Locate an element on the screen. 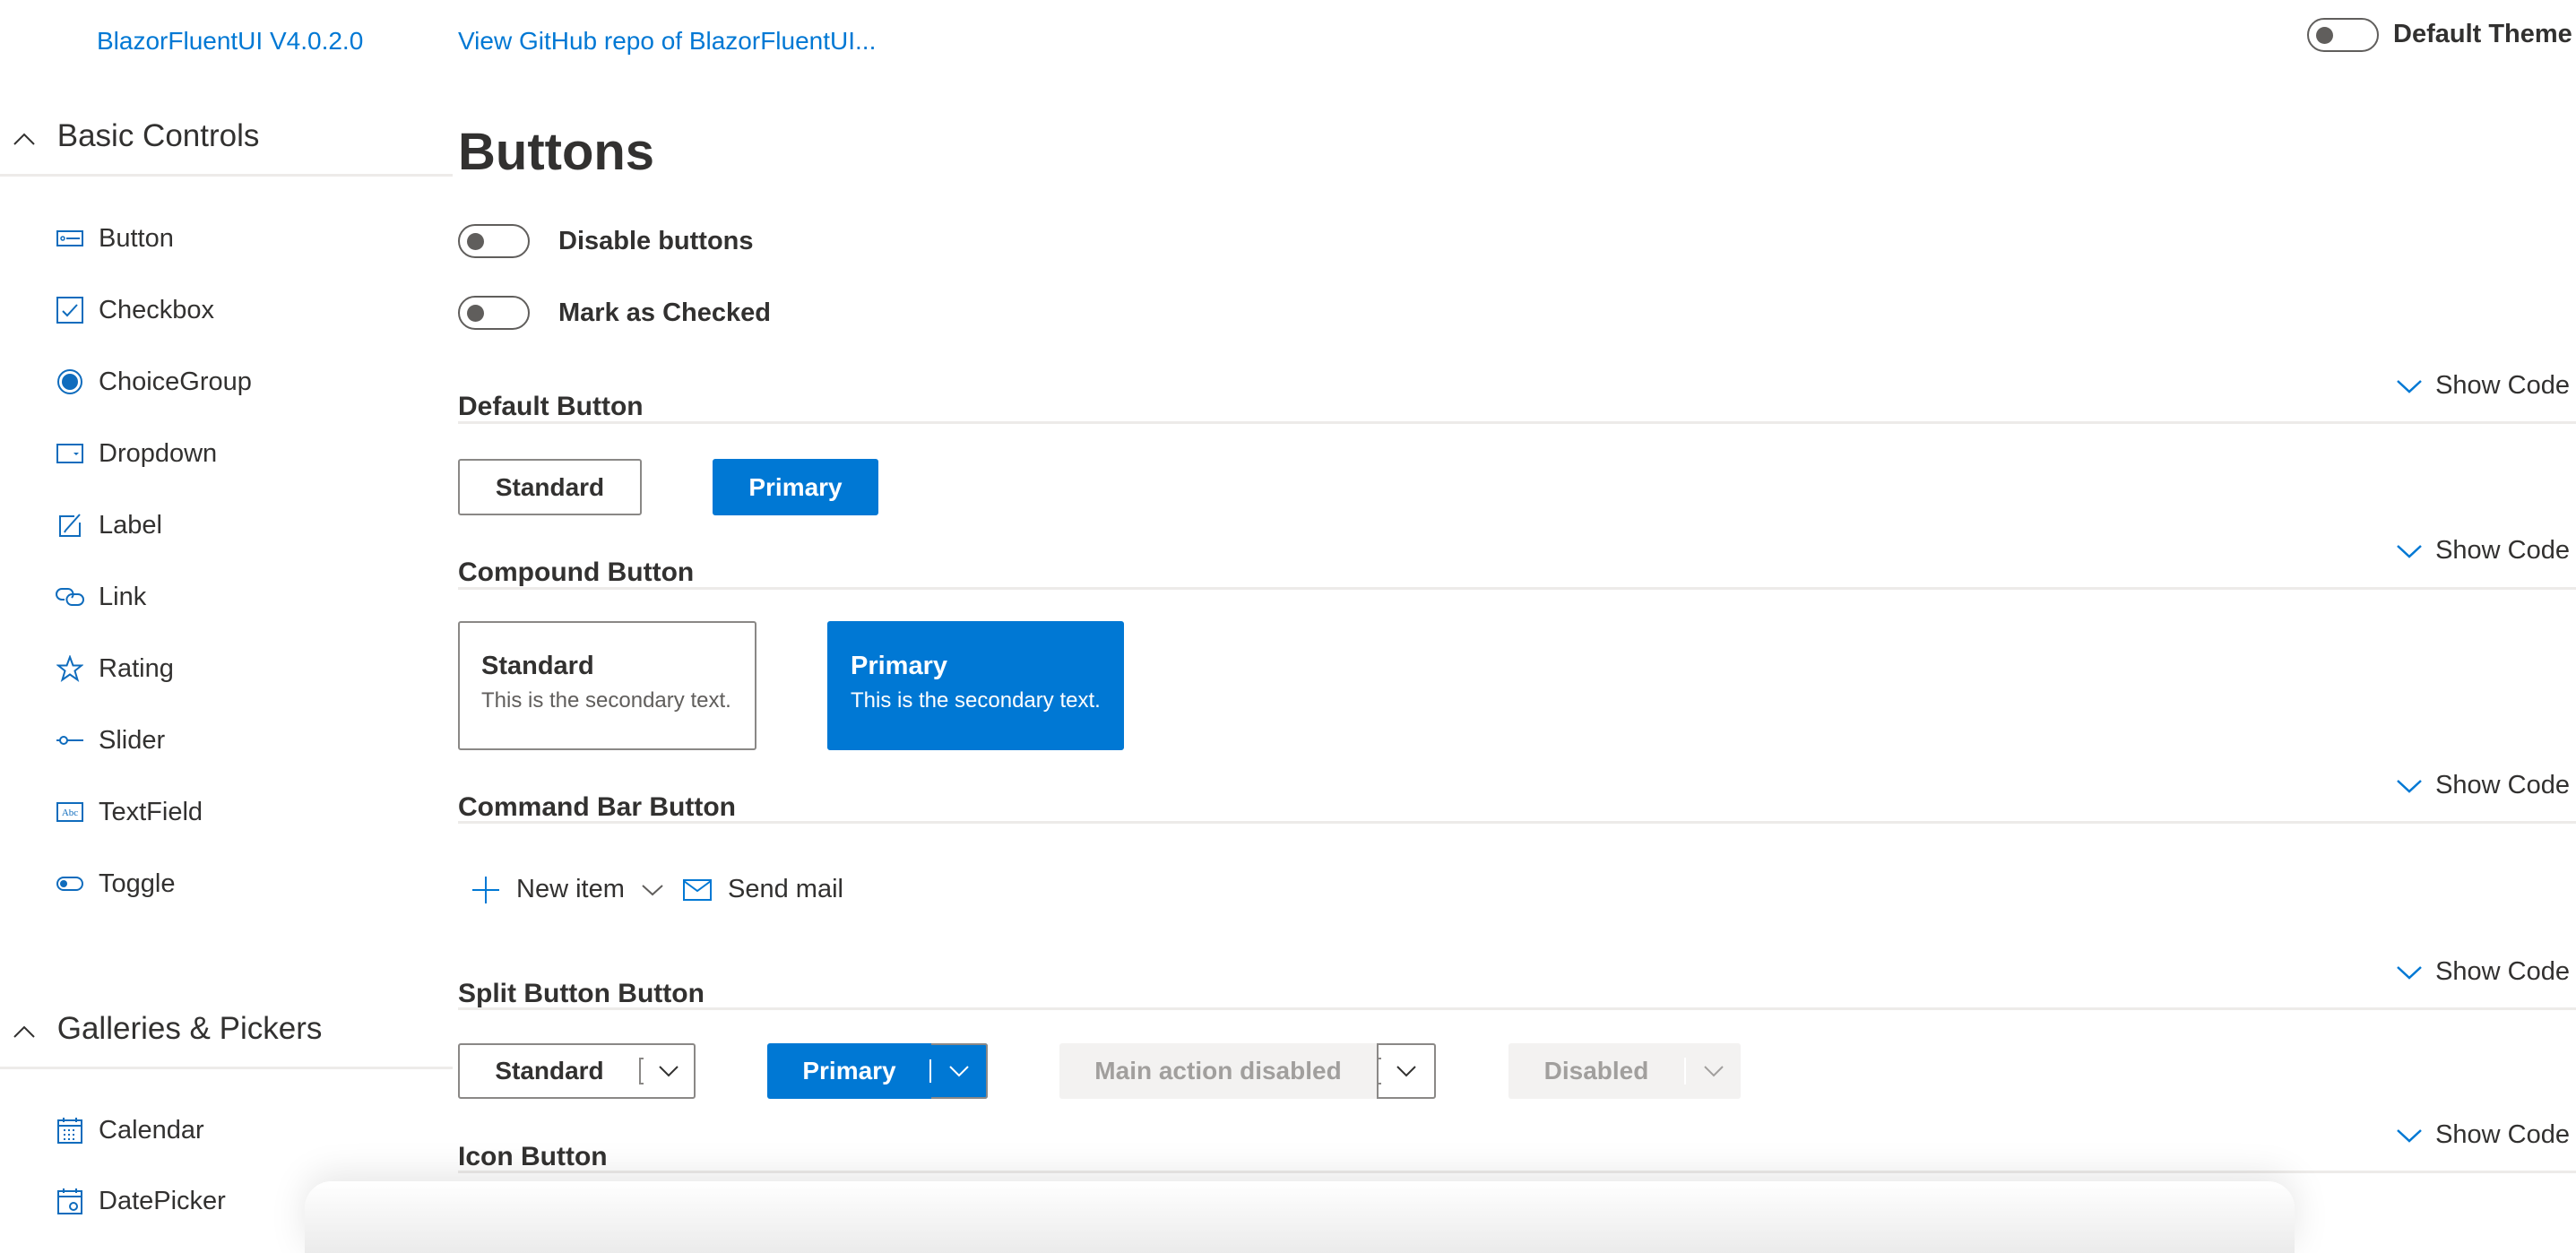 This screenshot has height=1253, width=2576. command-label: New item is located at coordinates (570, 889).